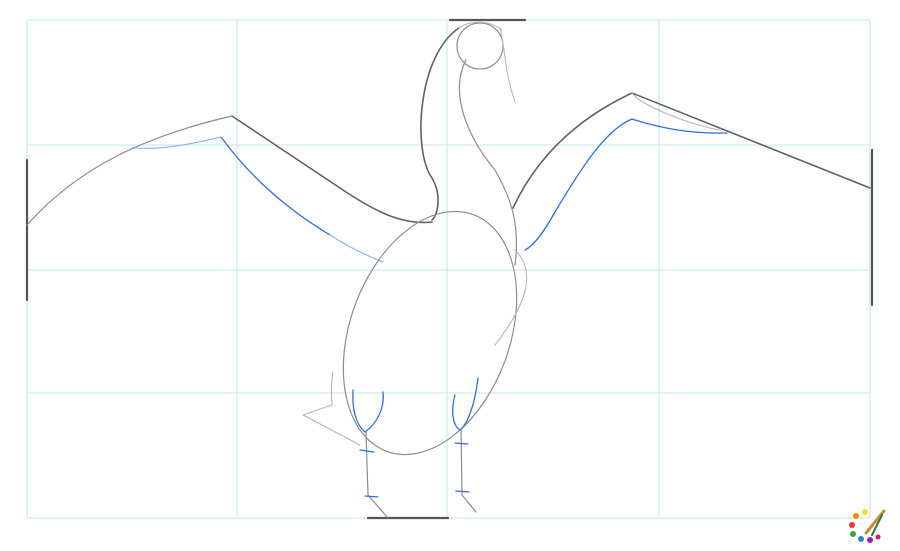  Describe the element at coordinates (415, 333) in the screenshot. I see `body` at that location.